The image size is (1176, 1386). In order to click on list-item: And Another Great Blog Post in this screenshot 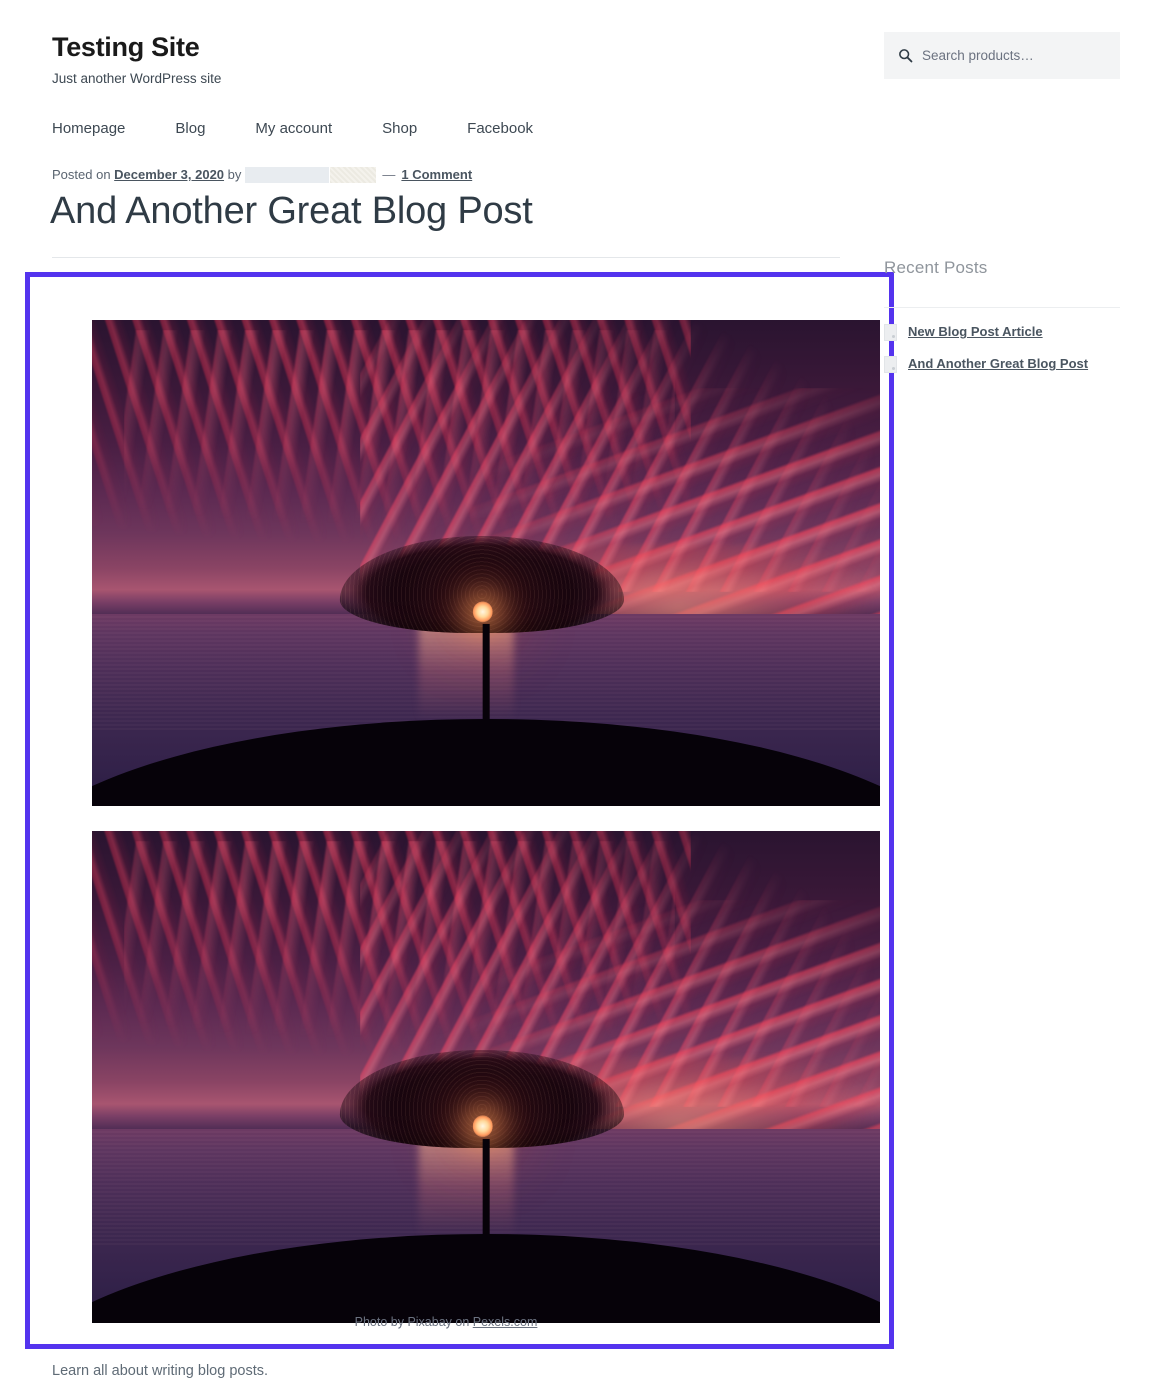, I will do `click(1009, 364)`.